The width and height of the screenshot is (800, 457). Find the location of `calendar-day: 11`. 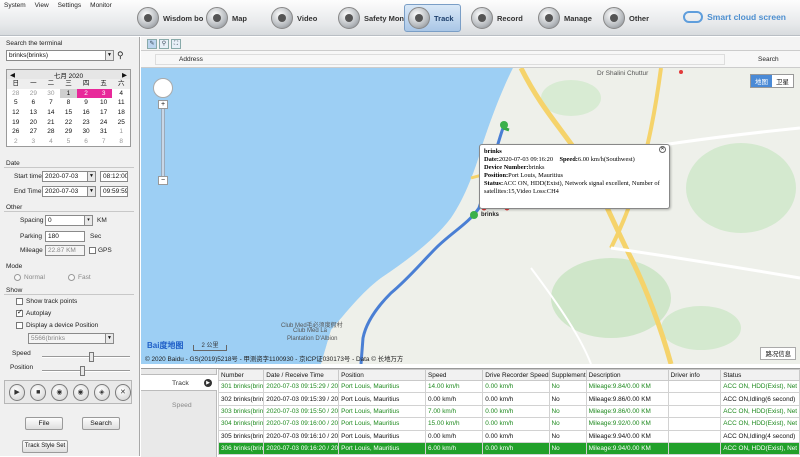

calendar-day: 11 is located at coordinates (121, 103).